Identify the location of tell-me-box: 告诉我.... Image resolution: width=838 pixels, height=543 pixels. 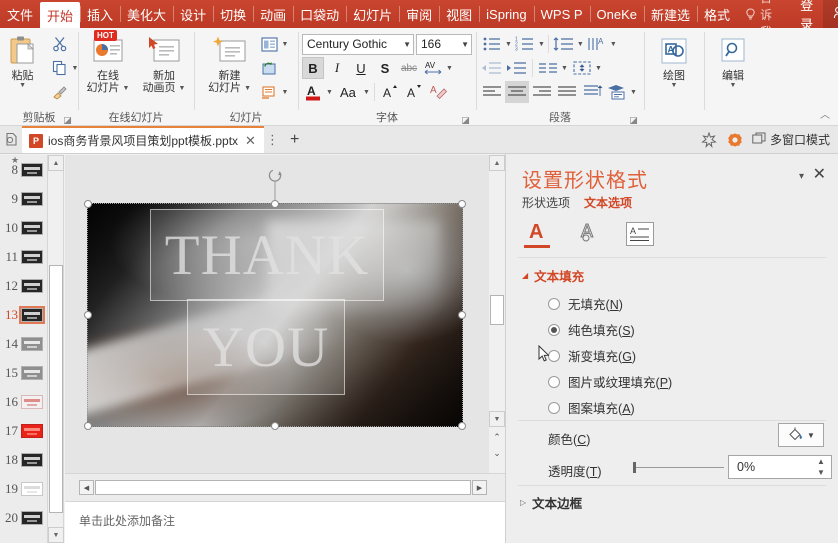
(763, 19).